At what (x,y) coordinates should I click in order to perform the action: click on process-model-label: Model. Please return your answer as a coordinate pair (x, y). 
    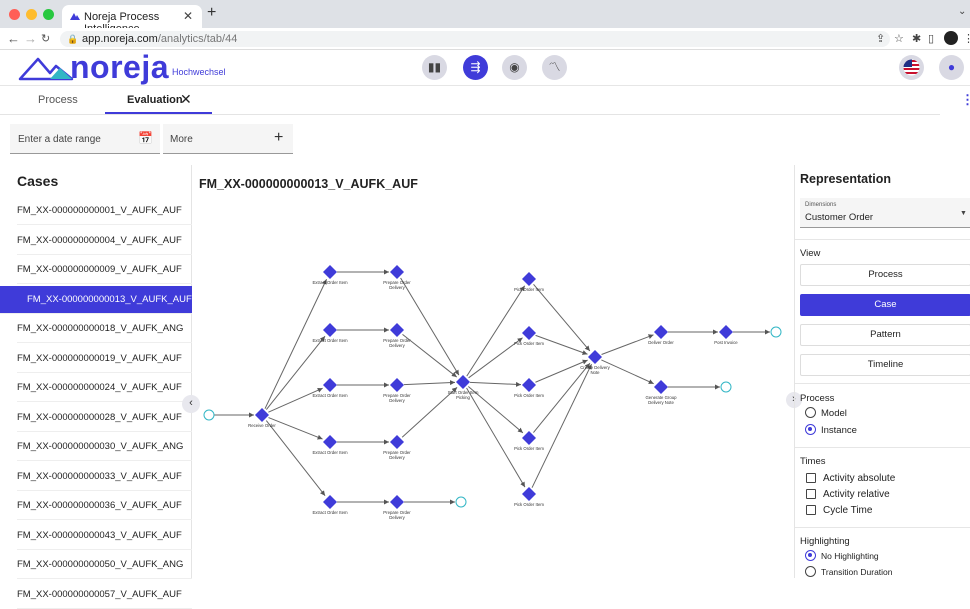
    Looking at the image, I should click on (834, 413).